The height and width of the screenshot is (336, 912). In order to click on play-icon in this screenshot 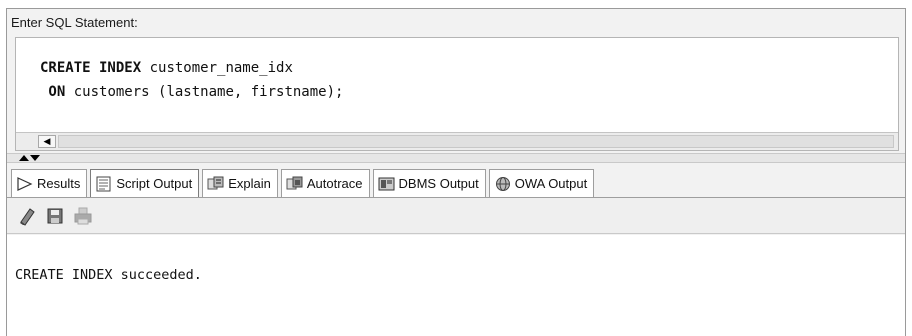, I will do `click(25, 184)`.